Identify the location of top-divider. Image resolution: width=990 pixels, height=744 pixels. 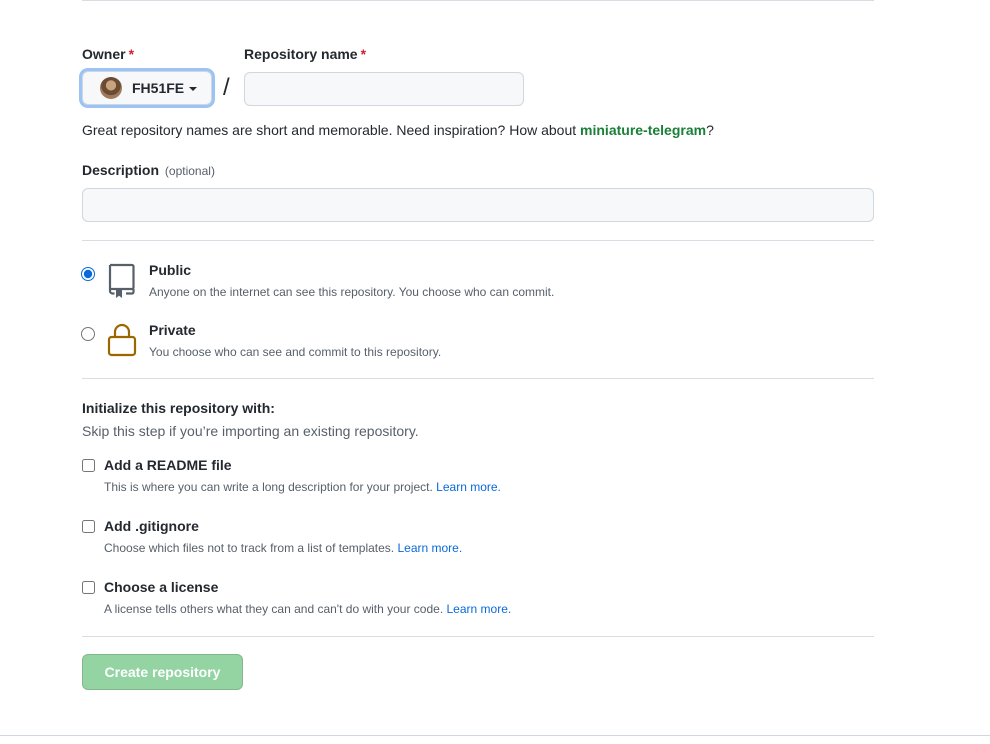
(478, 0).